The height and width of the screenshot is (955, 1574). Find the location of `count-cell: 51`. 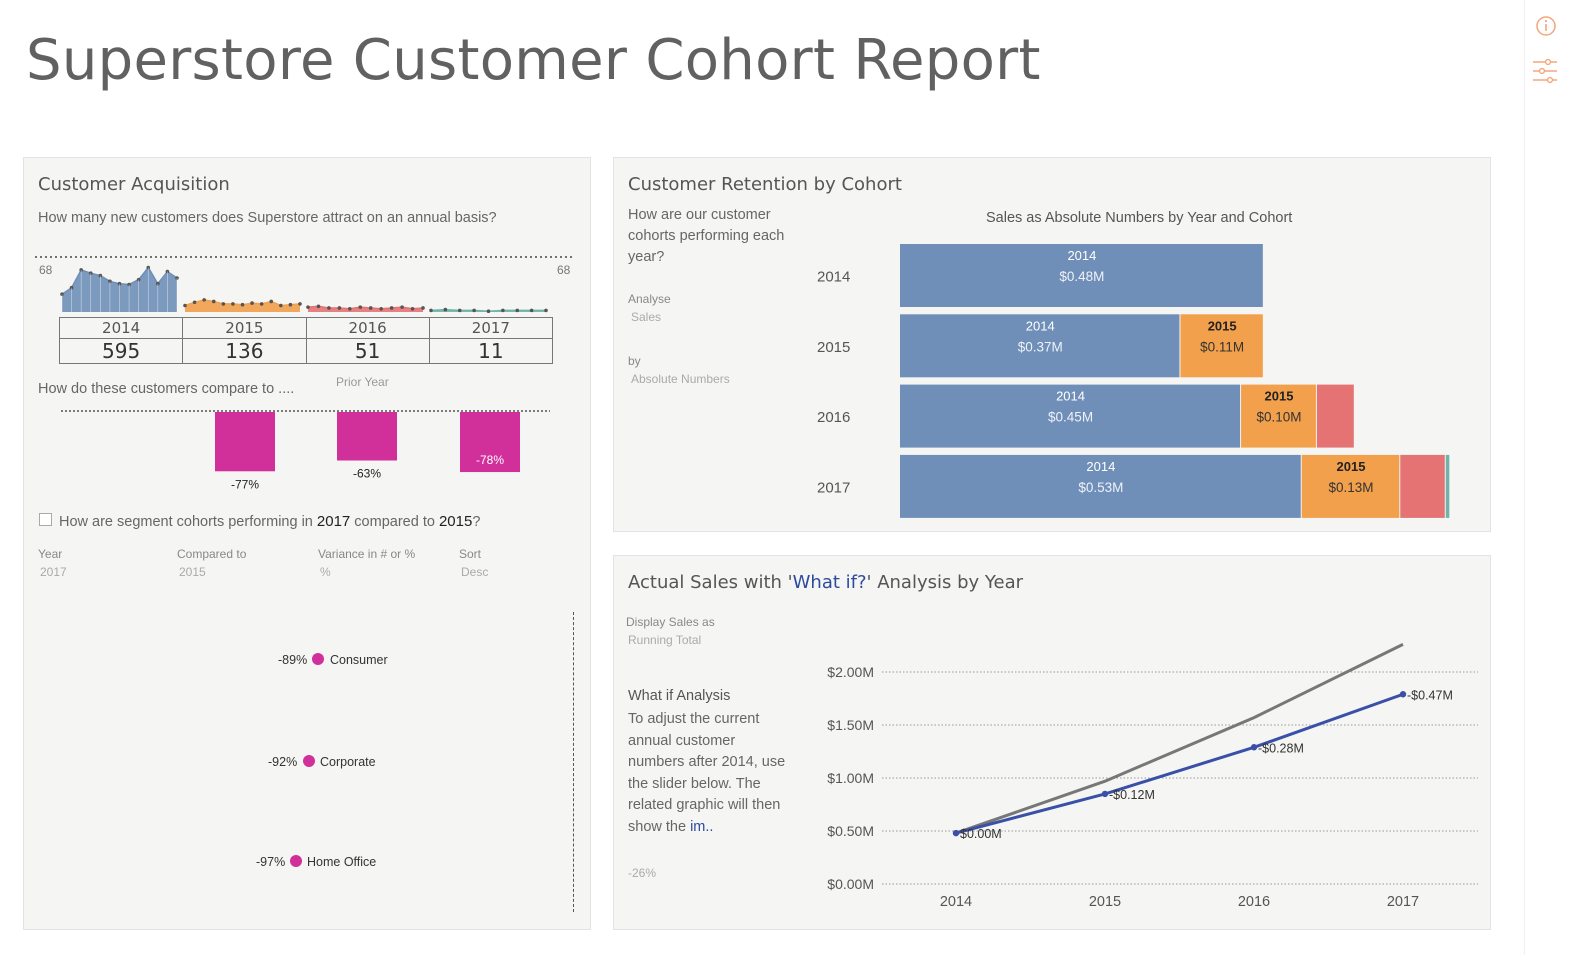

count-cell: 51 is located at coordinates (367, 351).